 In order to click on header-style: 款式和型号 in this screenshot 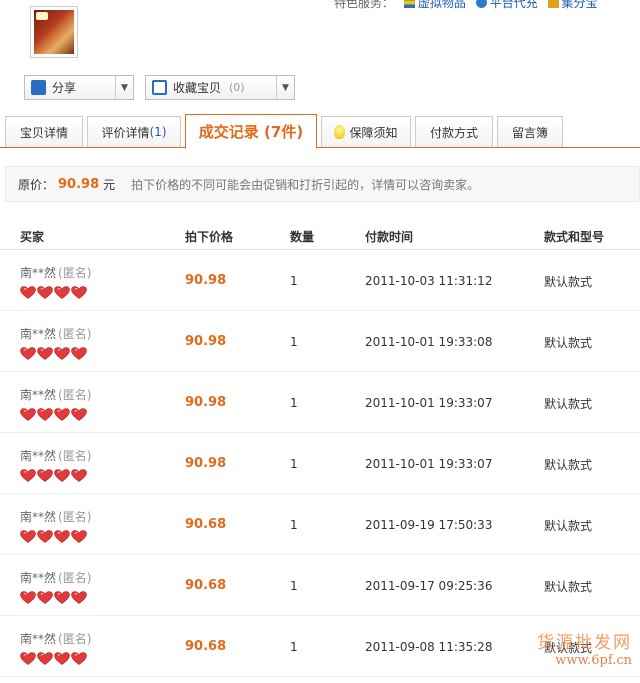, I will do `click(574, 237)`.